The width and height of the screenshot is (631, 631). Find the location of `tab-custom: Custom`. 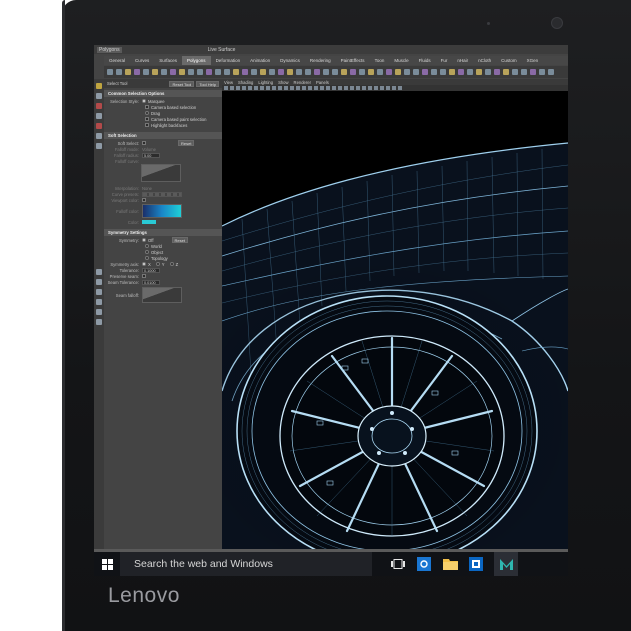

tab-custom: Custom is located at coordinates (509, 60).